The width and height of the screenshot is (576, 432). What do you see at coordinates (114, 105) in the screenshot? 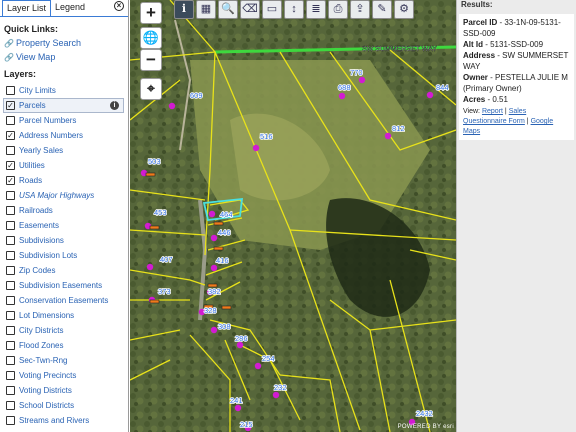
I see `layer-info-icon: i` at bounding box center [114, 105].